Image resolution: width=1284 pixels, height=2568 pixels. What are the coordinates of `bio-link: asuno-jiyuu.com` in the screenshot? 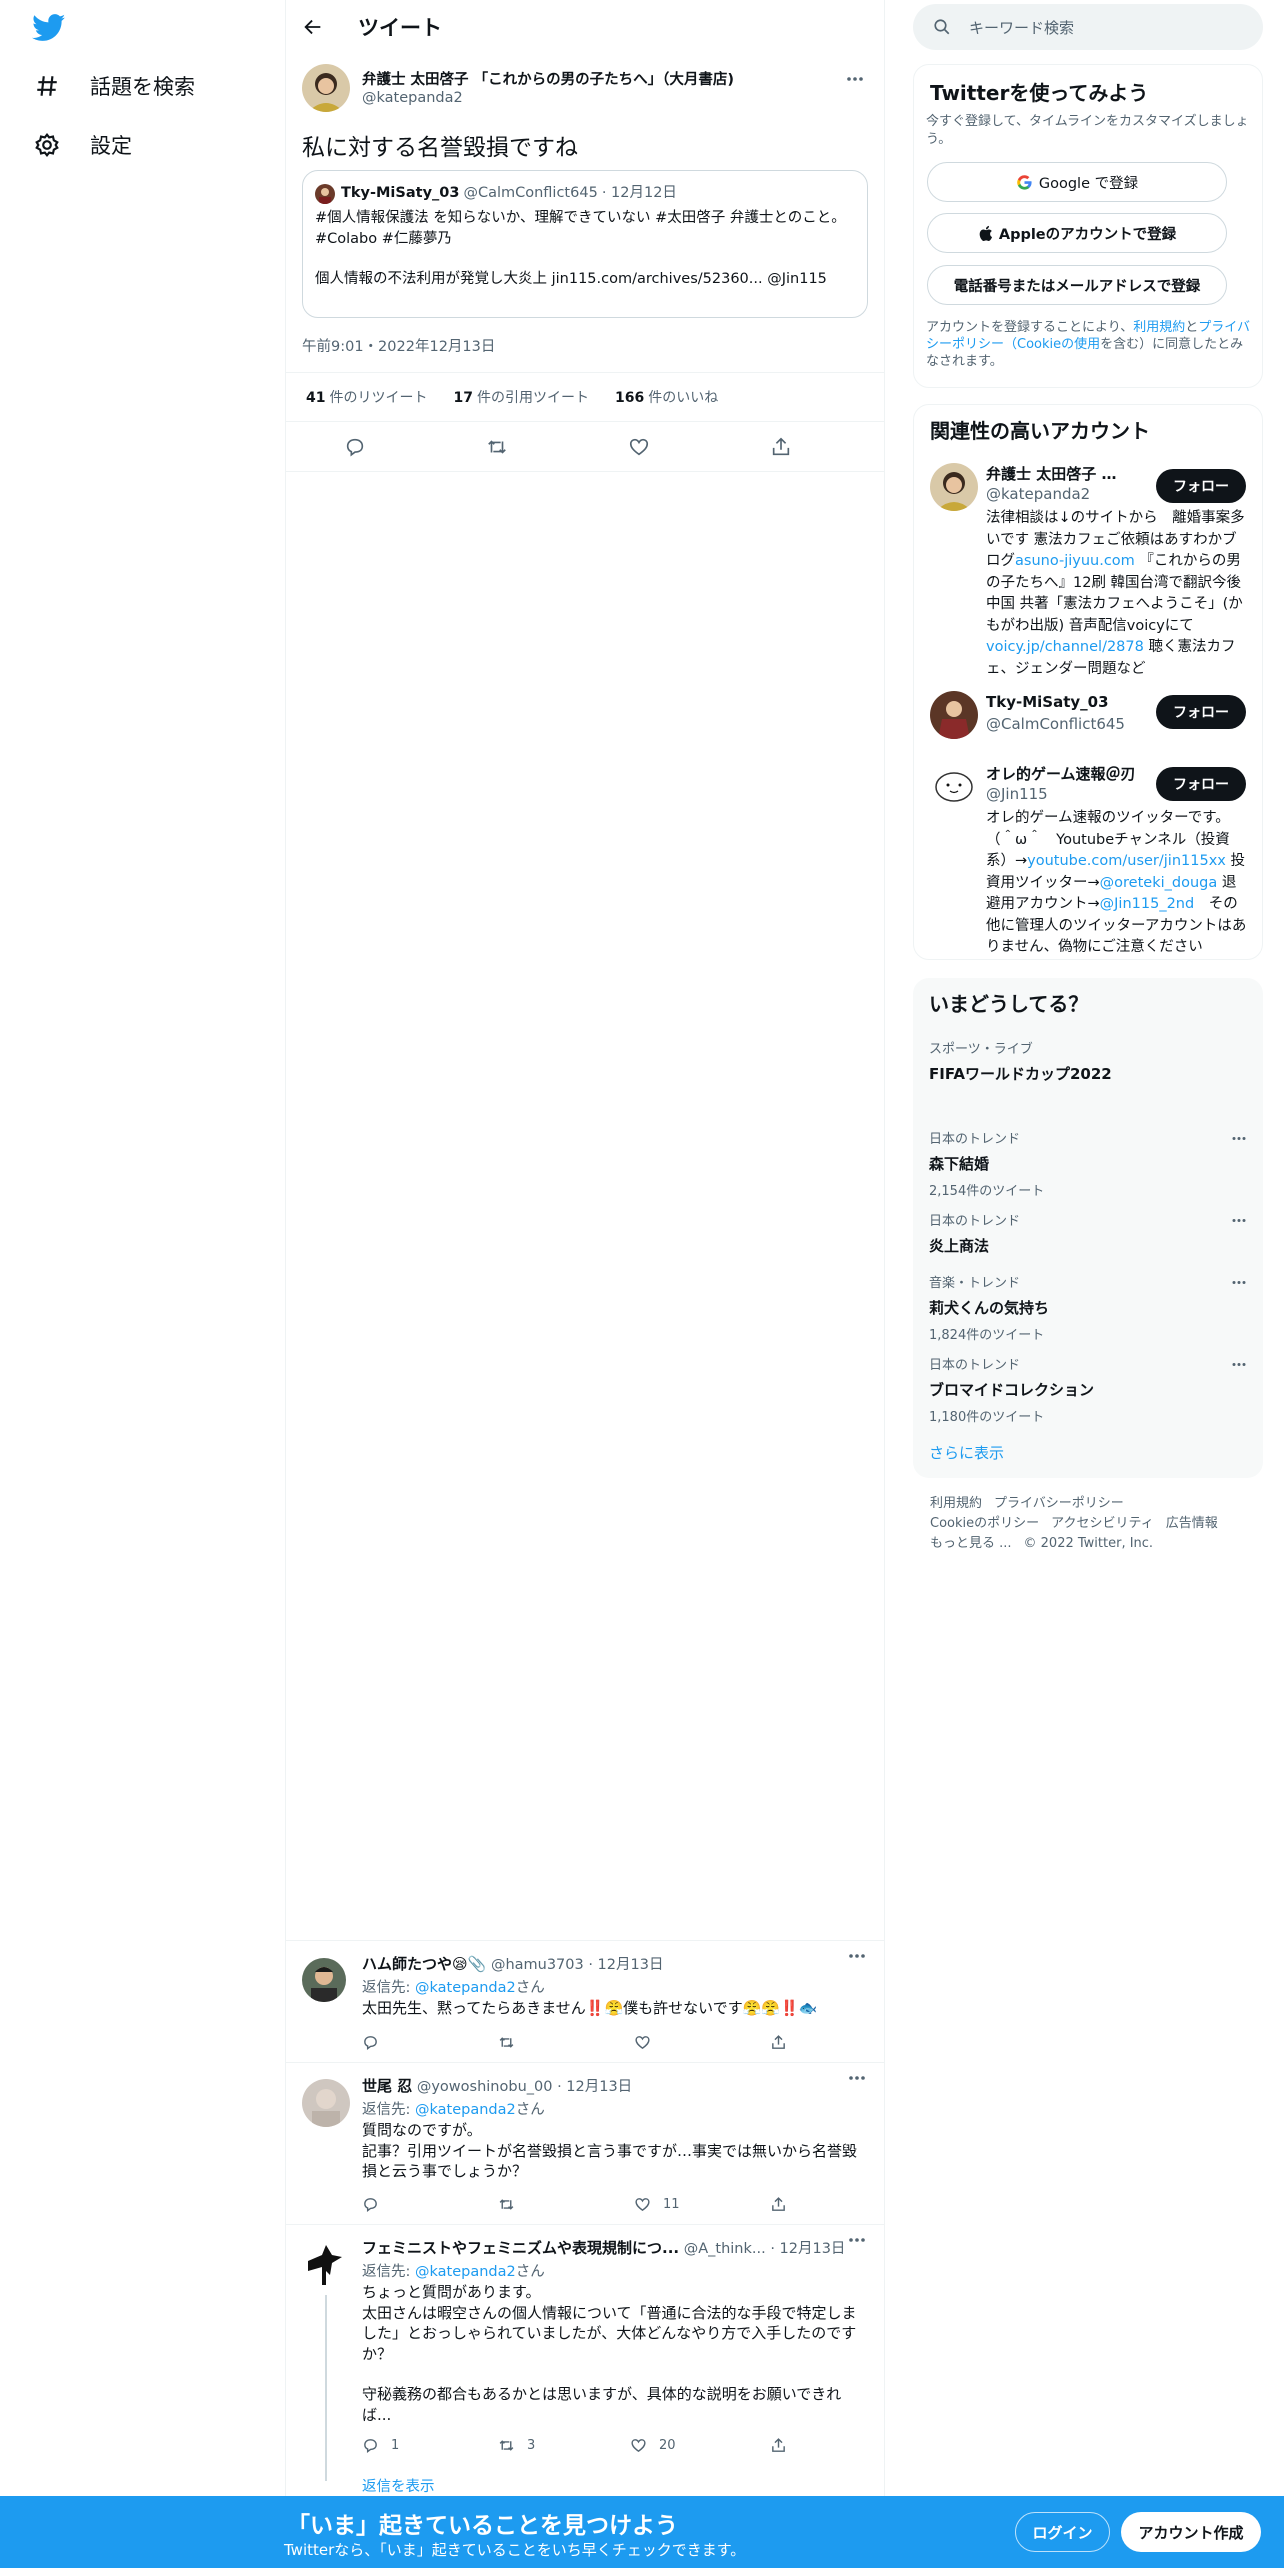 It's located at (1075, 561).